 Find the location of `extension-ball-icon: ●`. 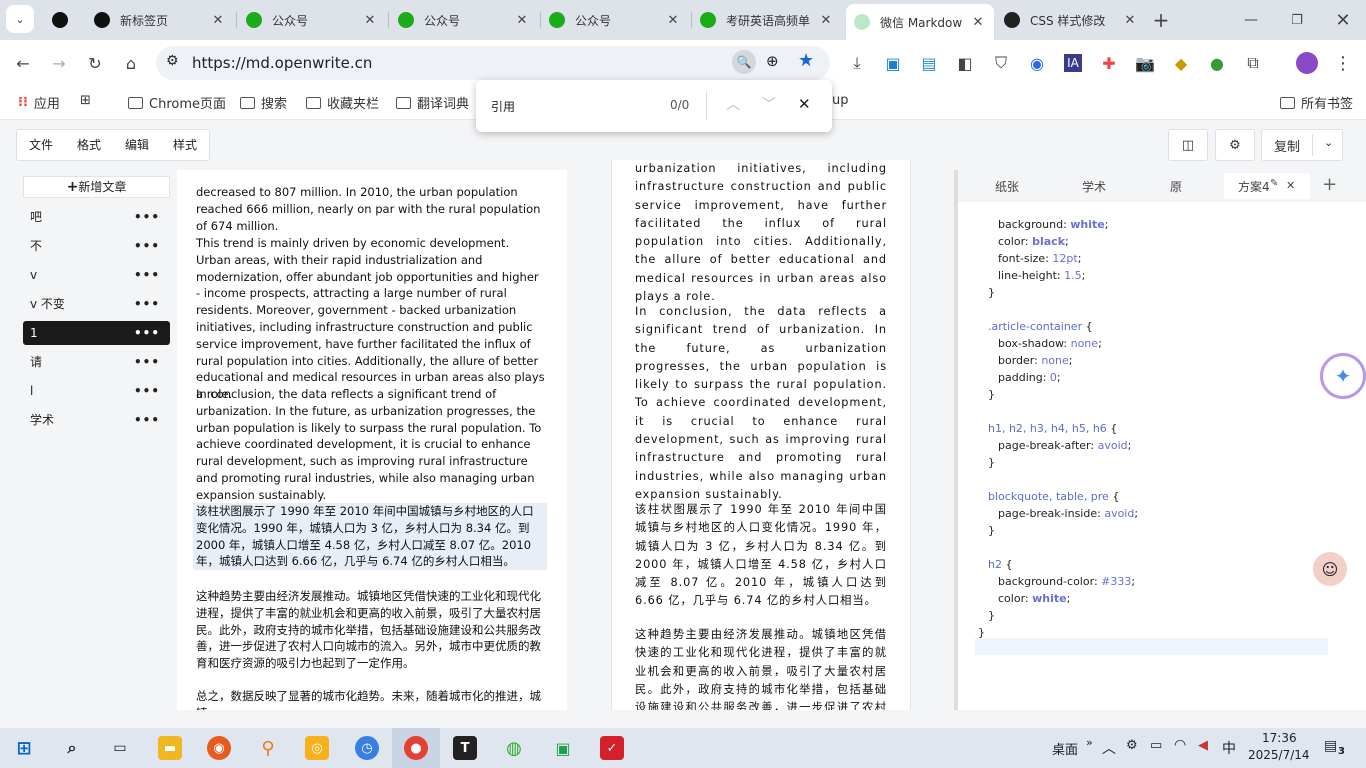

extension-ball-icon: ● is located at coordinates (1217, 63).